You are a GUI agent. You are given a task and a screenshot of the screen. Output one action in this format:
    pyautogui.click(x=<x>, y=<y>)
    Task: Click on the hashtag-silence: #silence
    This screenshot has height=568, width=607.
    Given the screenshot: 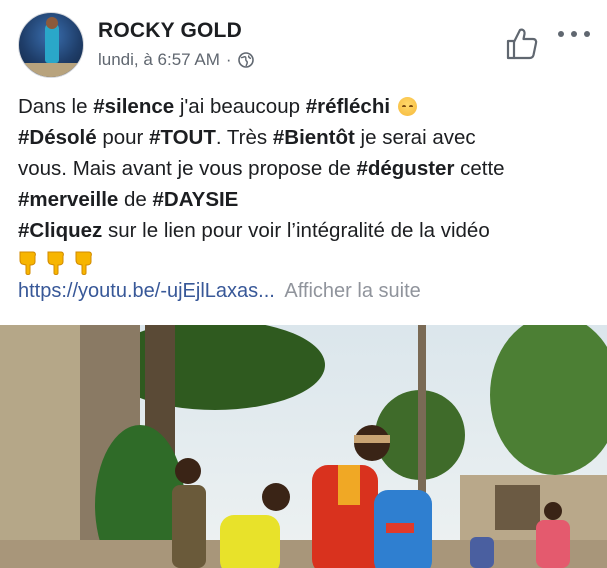 What is the action you would take?
    pyautogui.click(x=133, y=106)
    